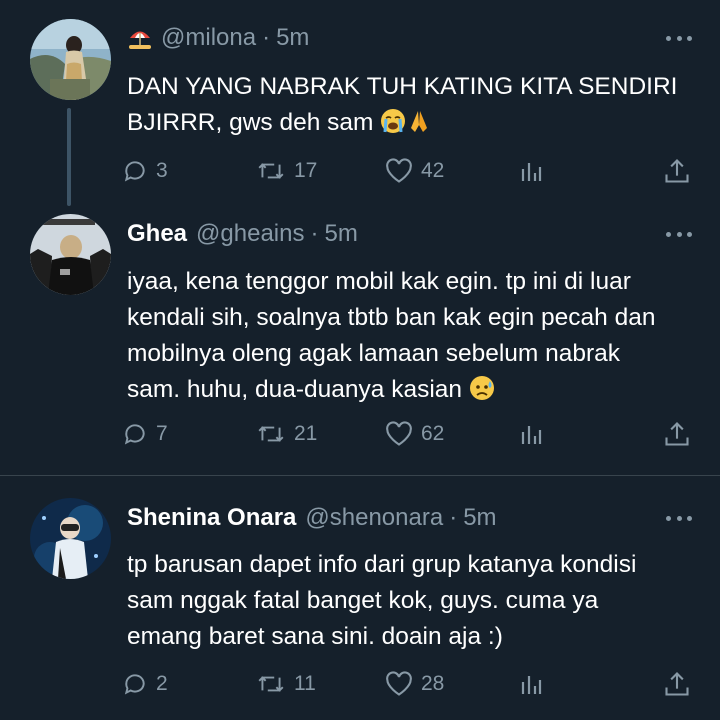  What do you see at coordinates (208, 38) in the screenshot?
I see `handle: @milona` at bounding box center [208, 38].